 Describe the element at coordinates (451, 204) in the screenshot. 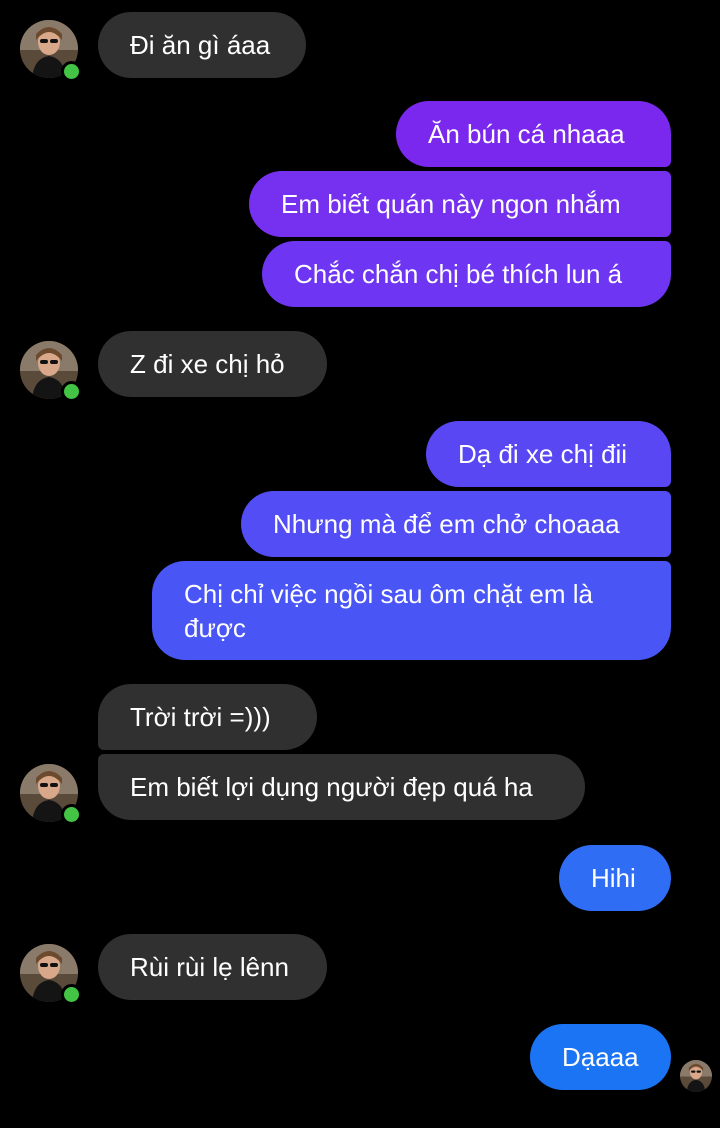

I see `message-text: Em biết quán này ngon nhắm` at that location.